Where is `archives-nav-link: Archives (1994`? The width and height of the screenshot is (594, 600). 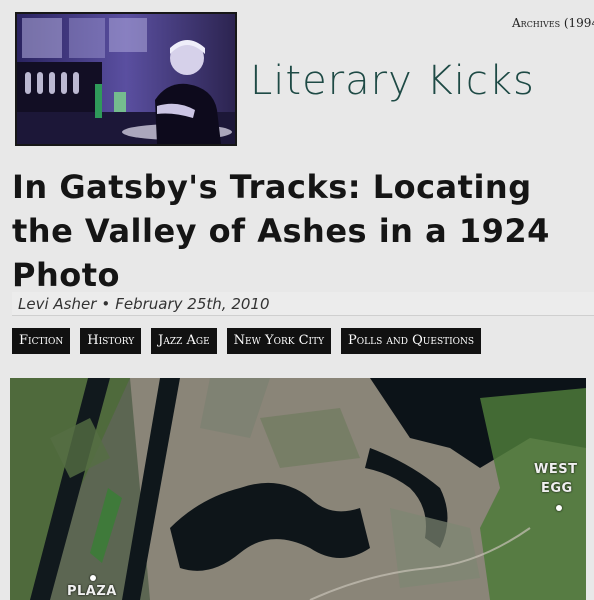
archives-nav-link: Archives (1994 is located at coordinates (553, 23).